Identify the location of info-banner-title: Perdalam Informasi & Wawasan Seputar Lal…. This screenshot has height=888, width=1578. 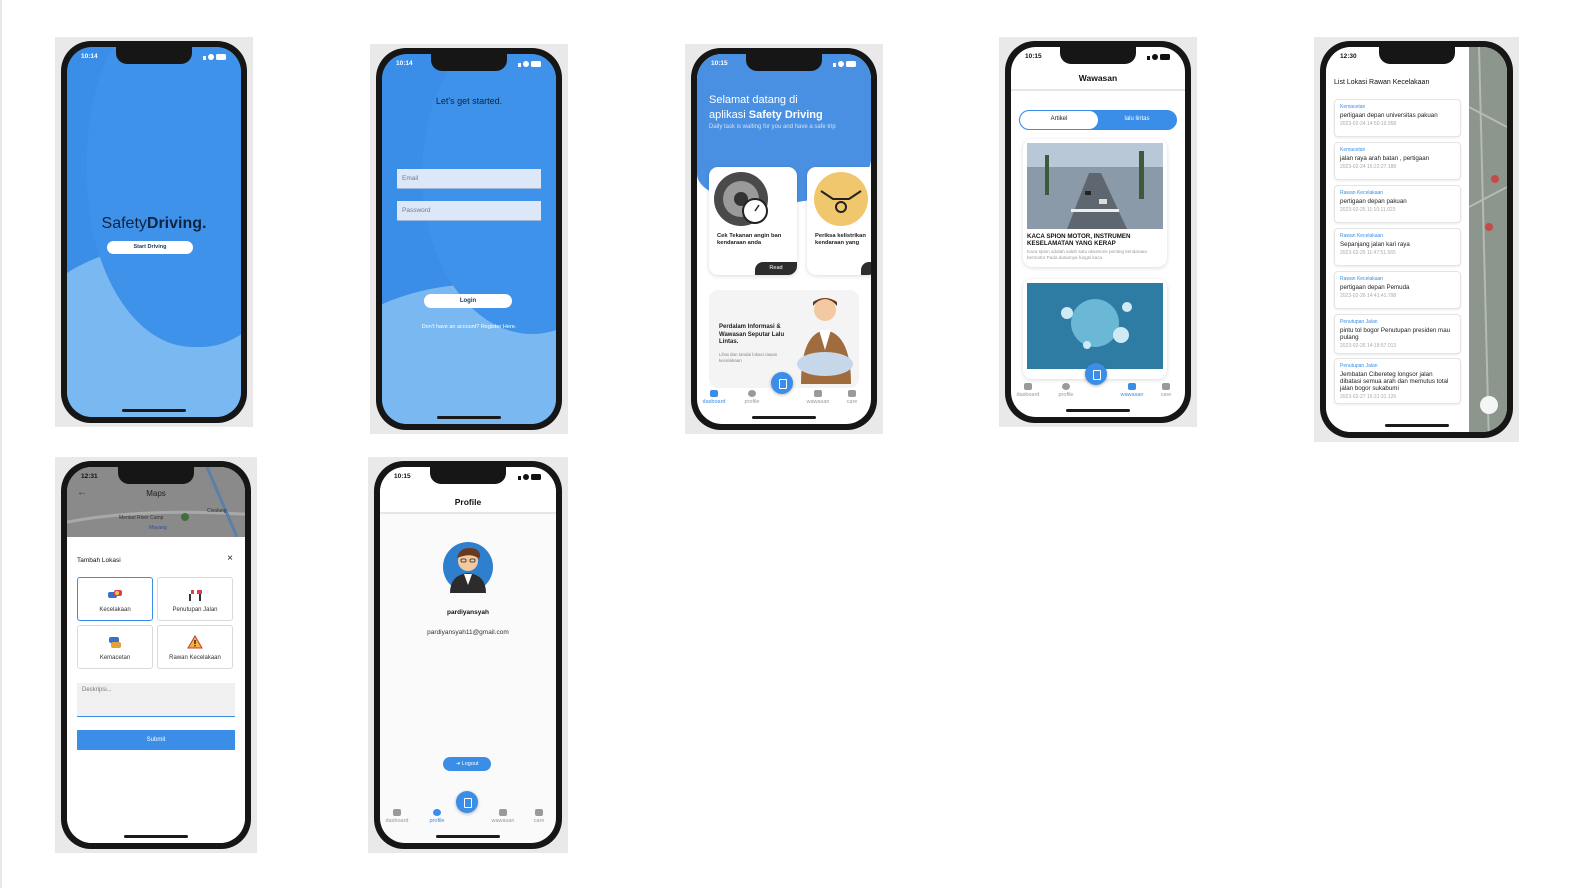
(752, 334).